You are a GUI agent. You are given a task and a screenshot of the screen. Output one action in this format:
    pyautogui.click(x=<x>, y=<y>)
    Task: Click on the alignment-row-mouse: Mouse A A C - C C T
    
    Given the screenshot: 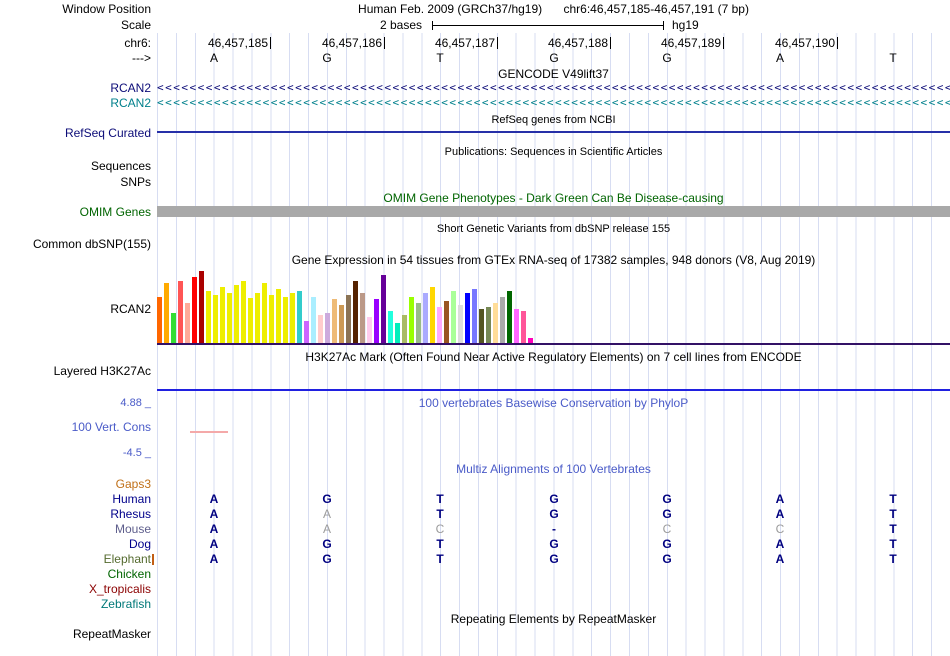 What is the action you would take?
    pyautogui.click(x=475, y=529)
    